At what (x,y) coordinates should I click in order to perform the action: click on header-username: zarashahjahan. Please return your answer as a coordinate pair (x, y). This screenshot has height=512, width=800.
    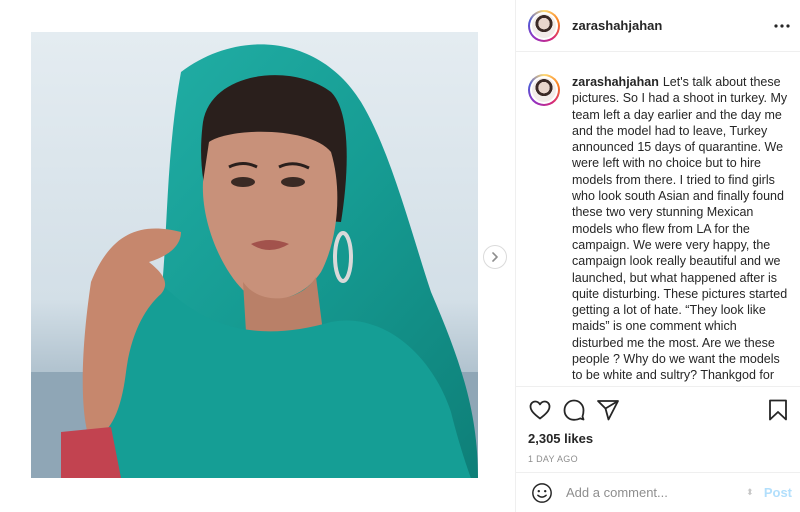
    Looking at the image, I should click on (617, 25).